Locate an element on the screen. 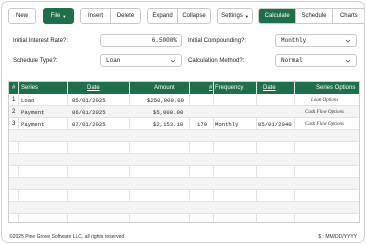 Image resolution: width=366 pixels, height=244 pixels. calculation-method-select: Normal is located at coordinates (316, 60).